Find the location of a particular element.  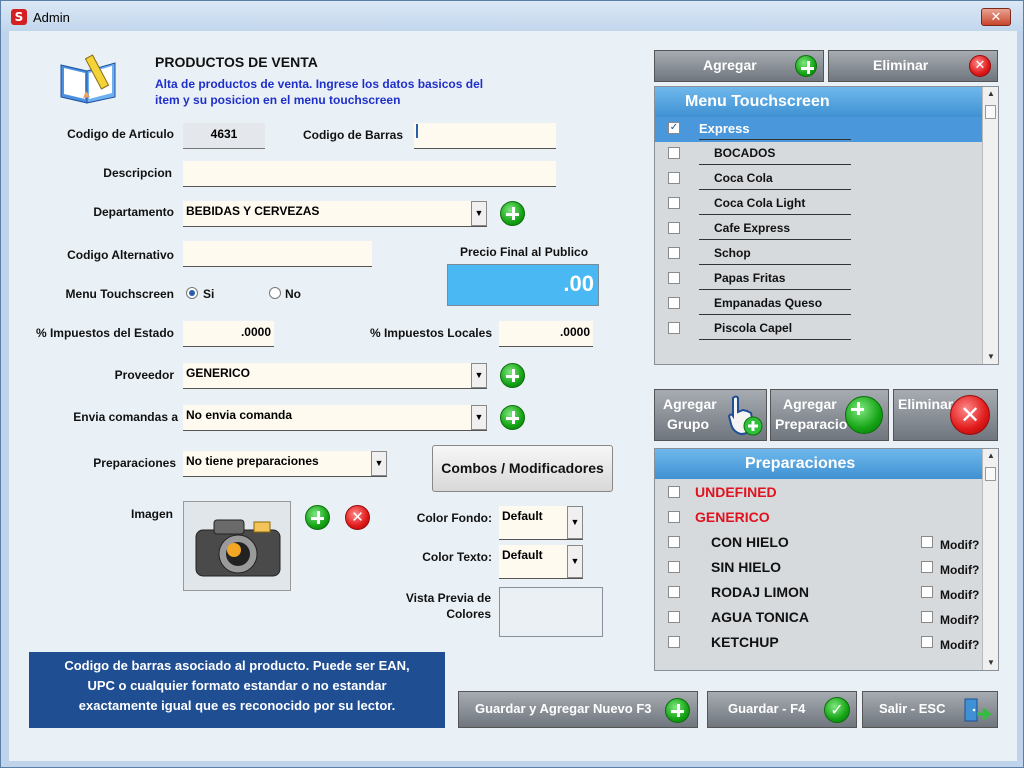

impuestos-locales-field: .0000 is located at coordinates (546, 334).